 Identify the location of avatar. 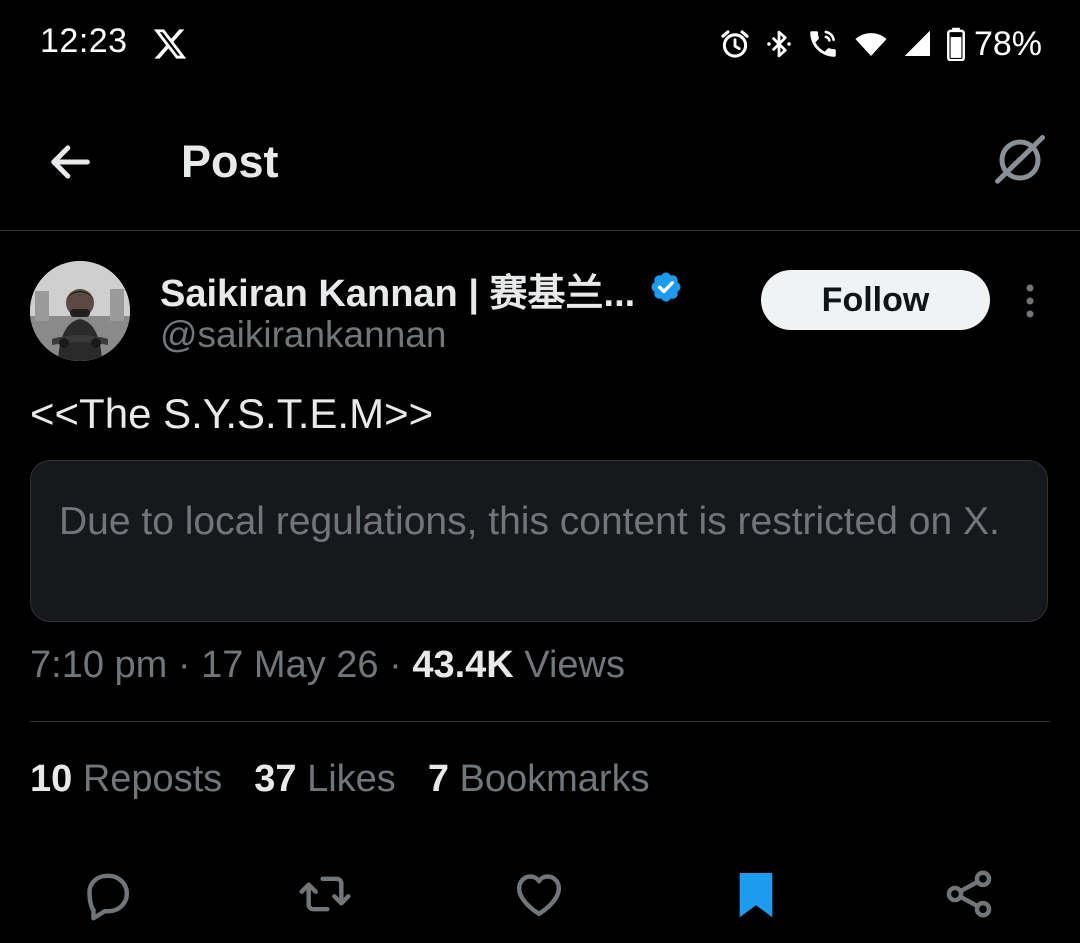
(80, 311).